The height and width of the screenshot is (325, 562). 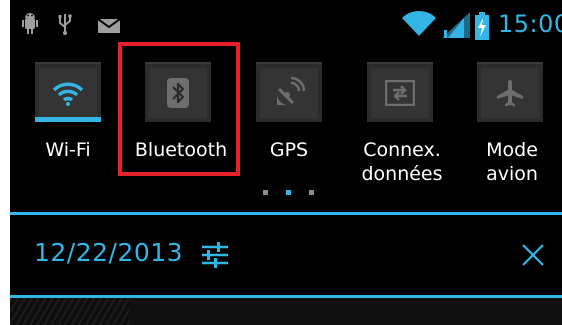 I want to click on usb-icon, so click(x=65, y=26).